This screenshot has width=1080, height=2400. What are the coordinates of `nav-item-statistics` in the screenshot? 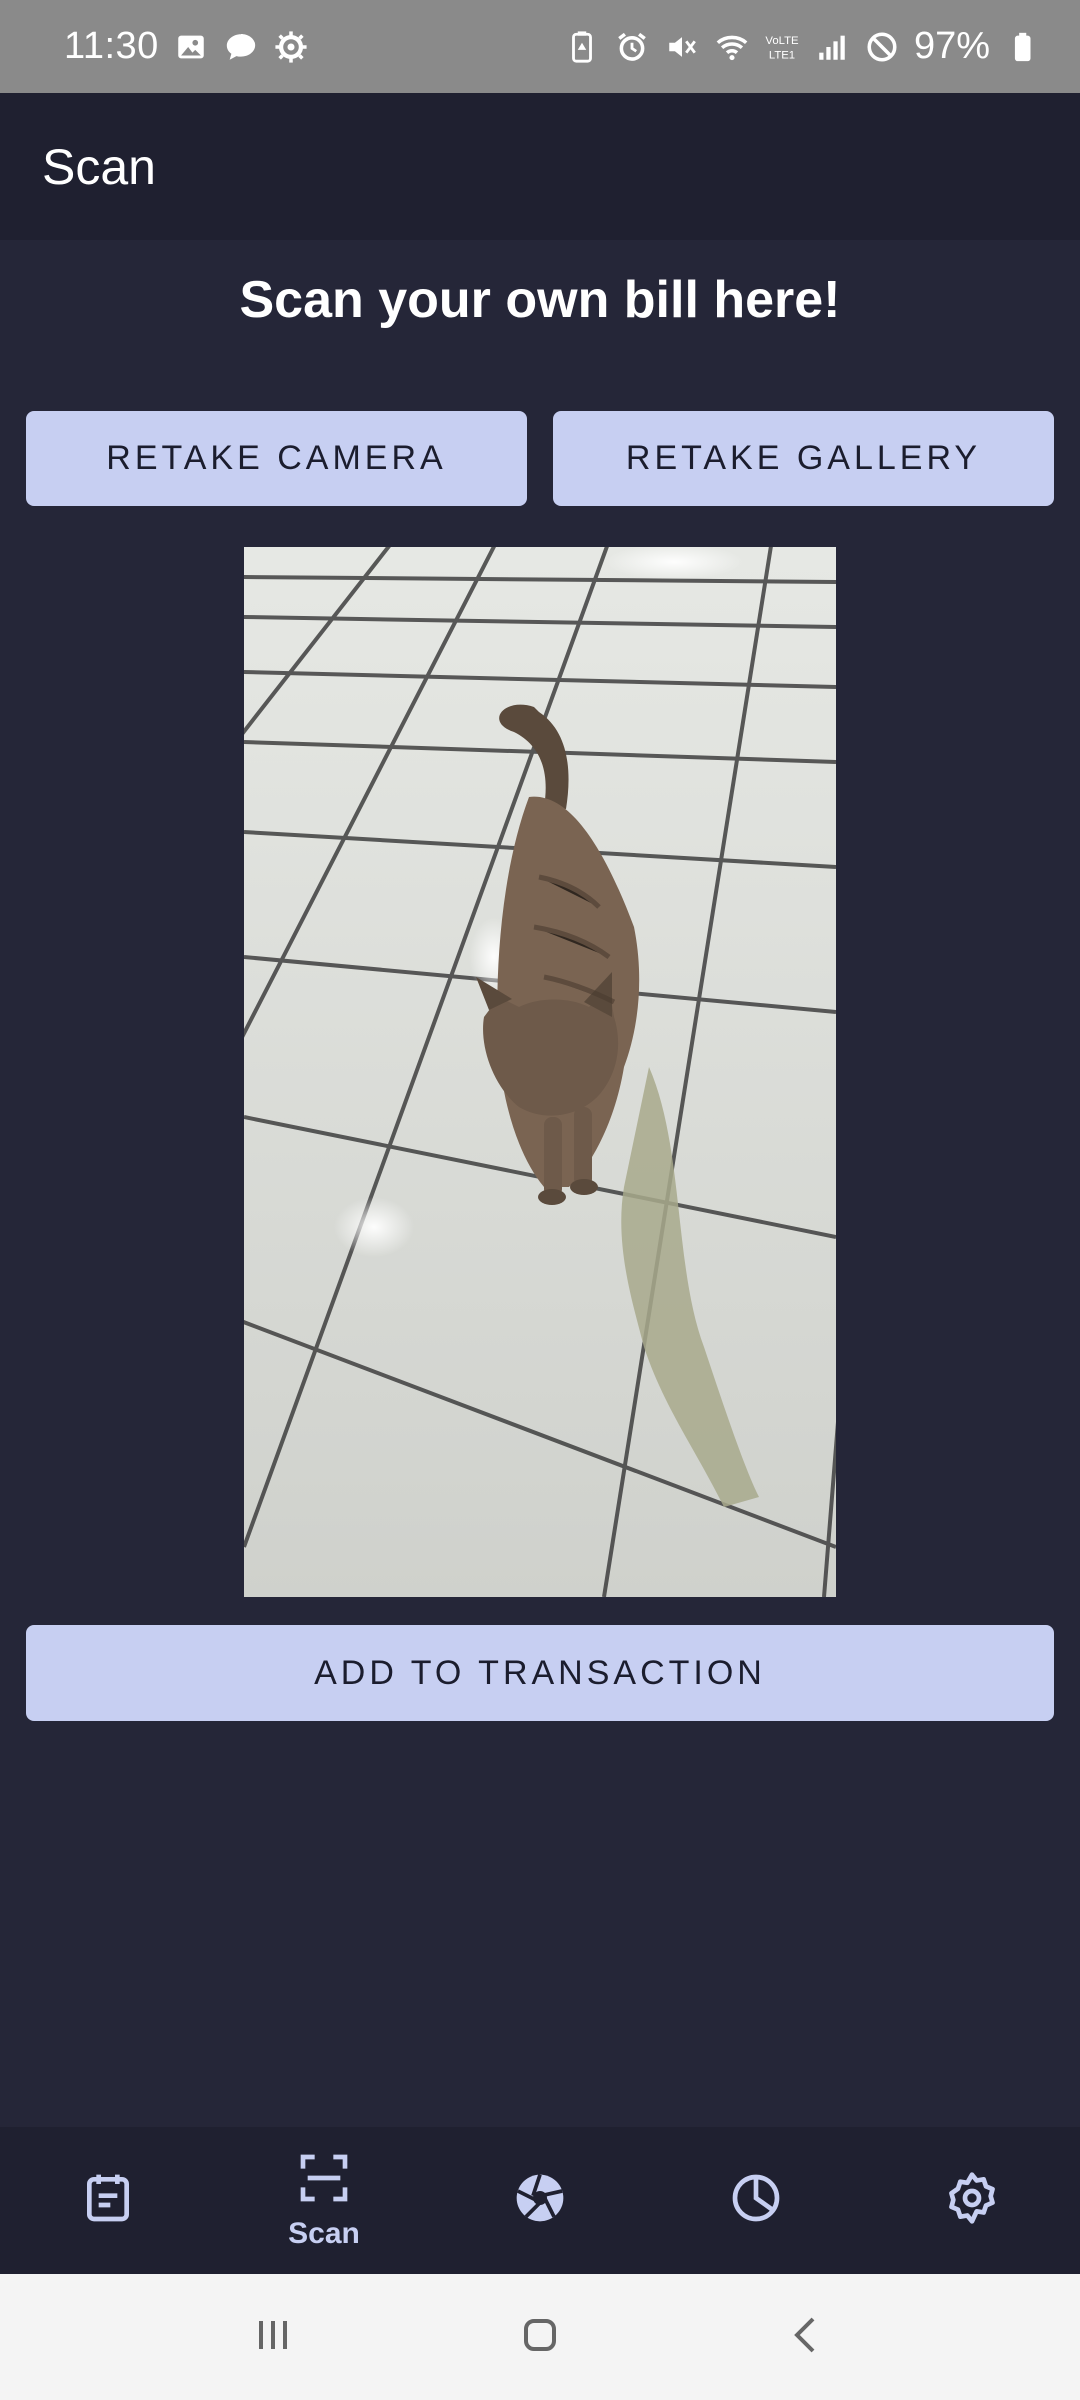 It's located at (756, 2200).